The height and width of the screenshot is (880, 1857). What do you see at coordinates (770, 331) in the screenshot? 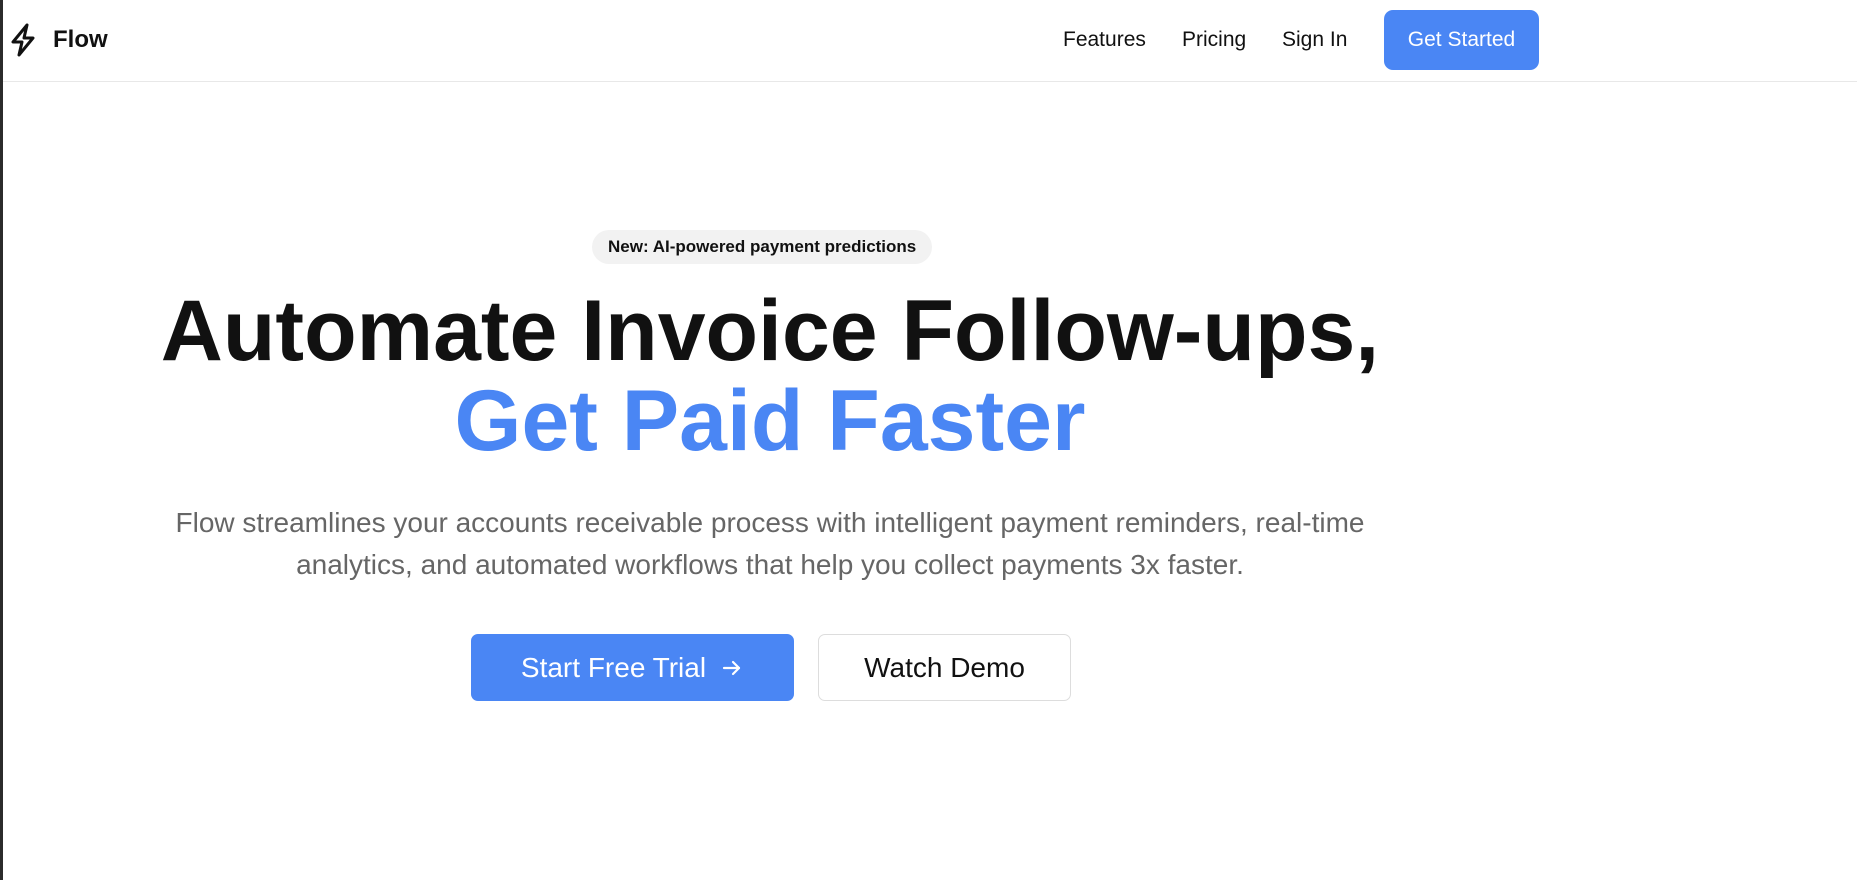
I see `hero-headline-line1: Automate Invoice Follow-ups,` at bounding box center [770, 331].